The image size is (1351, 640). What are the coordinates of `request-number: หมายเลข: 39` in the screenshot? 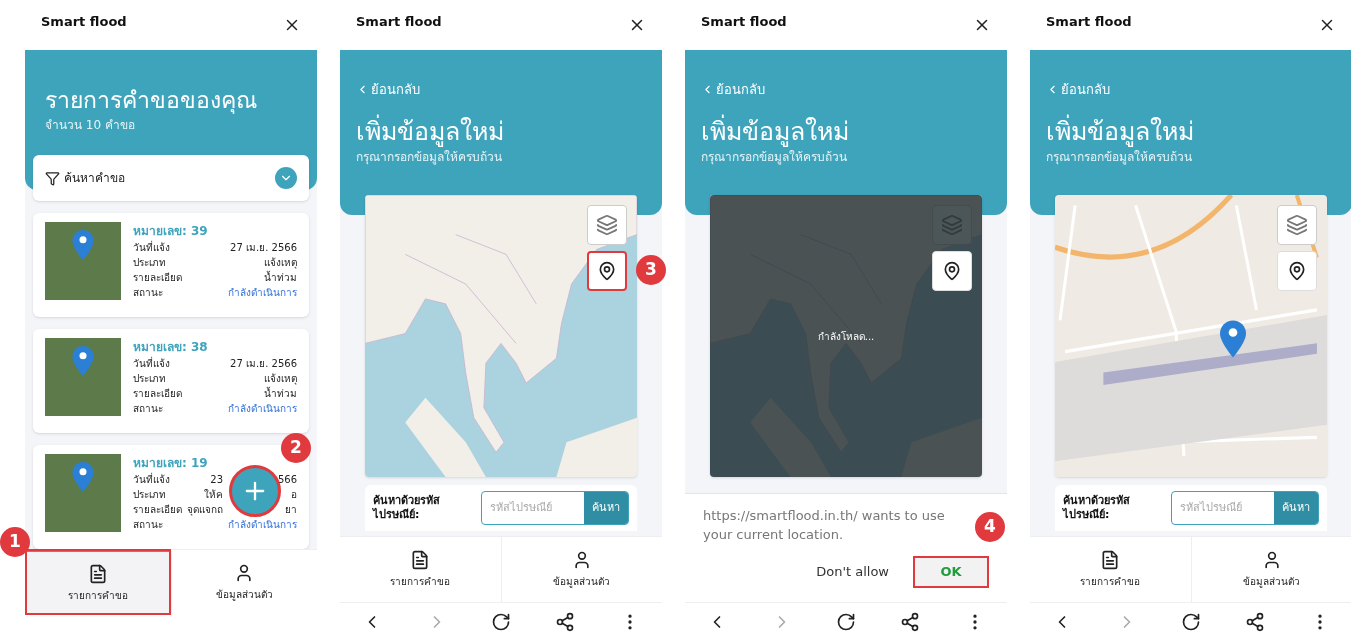 It's located at (170, 231).